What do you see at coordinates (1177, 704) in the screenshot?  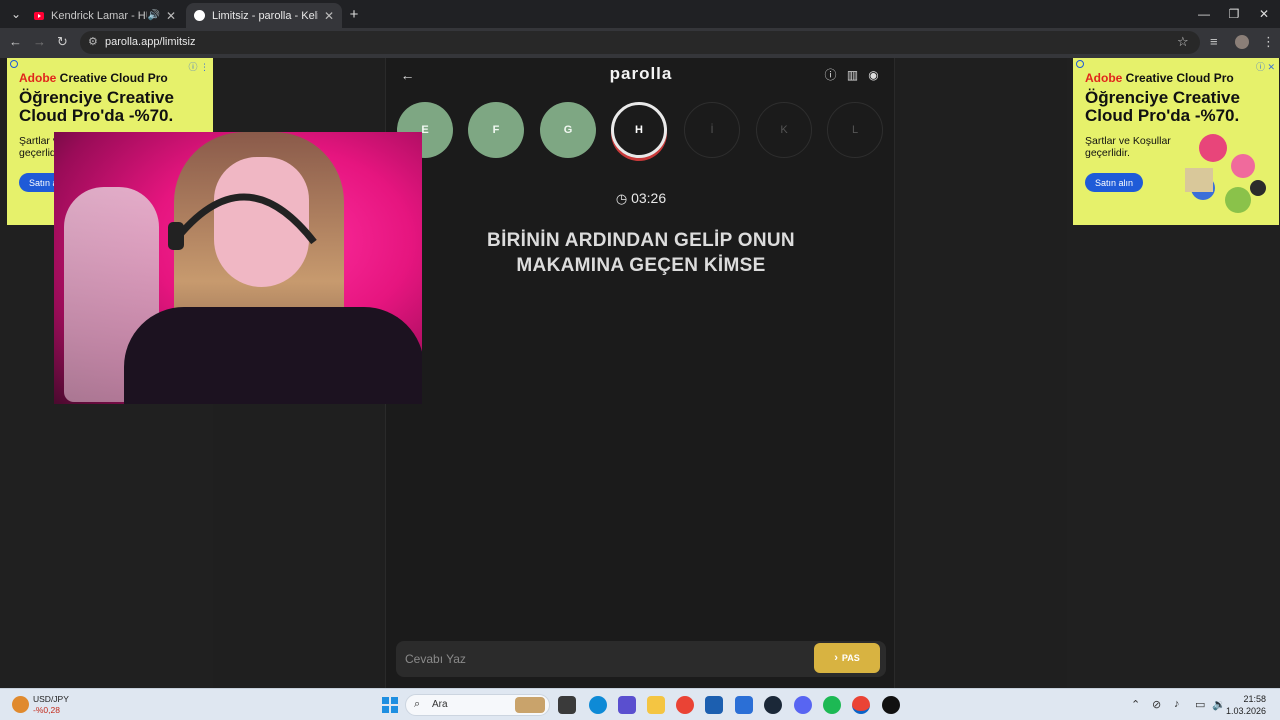 I see `microphone-icon: ♪` at bounding box center [1177, 704].